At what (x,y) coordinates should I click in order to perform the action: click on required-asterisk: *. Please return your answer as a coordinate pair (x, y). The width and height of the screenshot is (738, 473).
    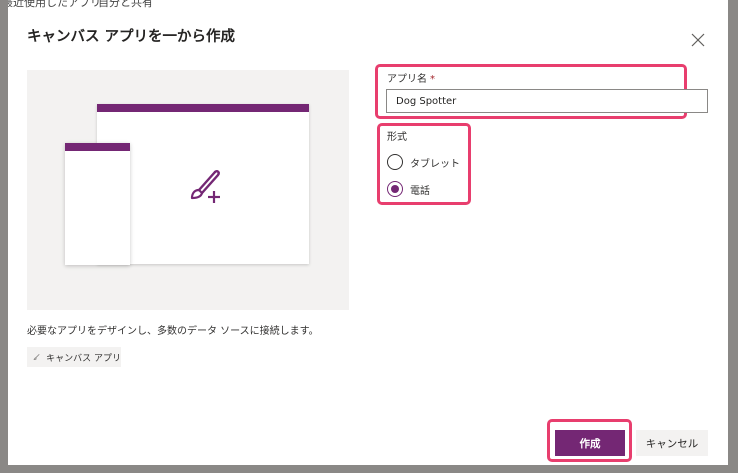
    Looking at the image, I should click on (432, 79).